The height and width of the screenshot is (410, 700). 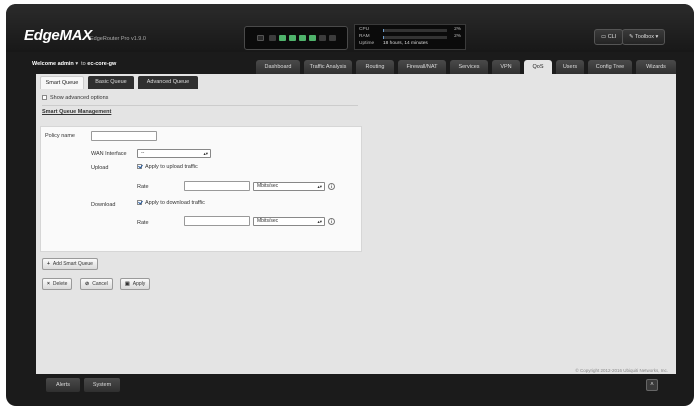 I want to click on toolbox-button: ✎ Toolbox ▾, so click(x=644, y=37).